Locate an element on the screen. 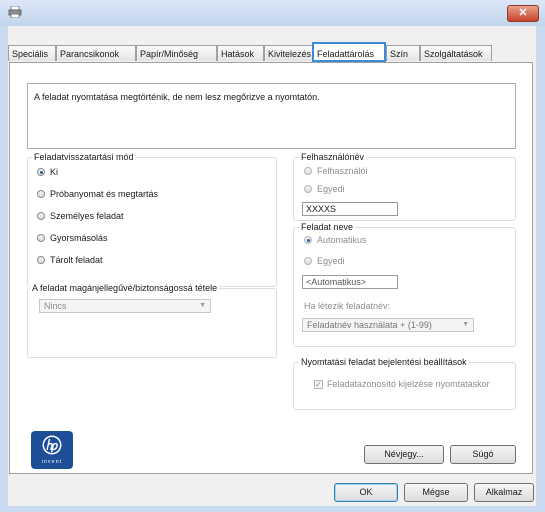 This screenshot has width=545, height=512. hp-logo: invent is located at coordinates (52, 450).